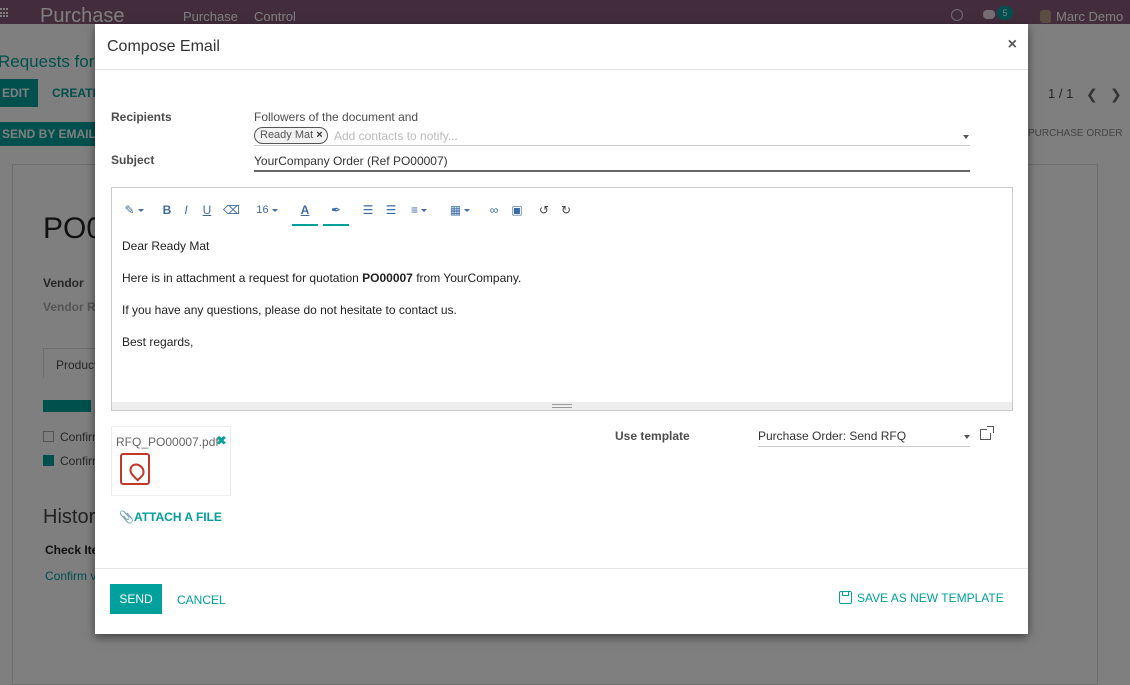 This screenshot has width=1130, height=685. What do you see at coordinates (167, 442) in the screenshot?
I see `attachment-filename: RFQ_PO00007.pdf` at bounding box center [167, 442].